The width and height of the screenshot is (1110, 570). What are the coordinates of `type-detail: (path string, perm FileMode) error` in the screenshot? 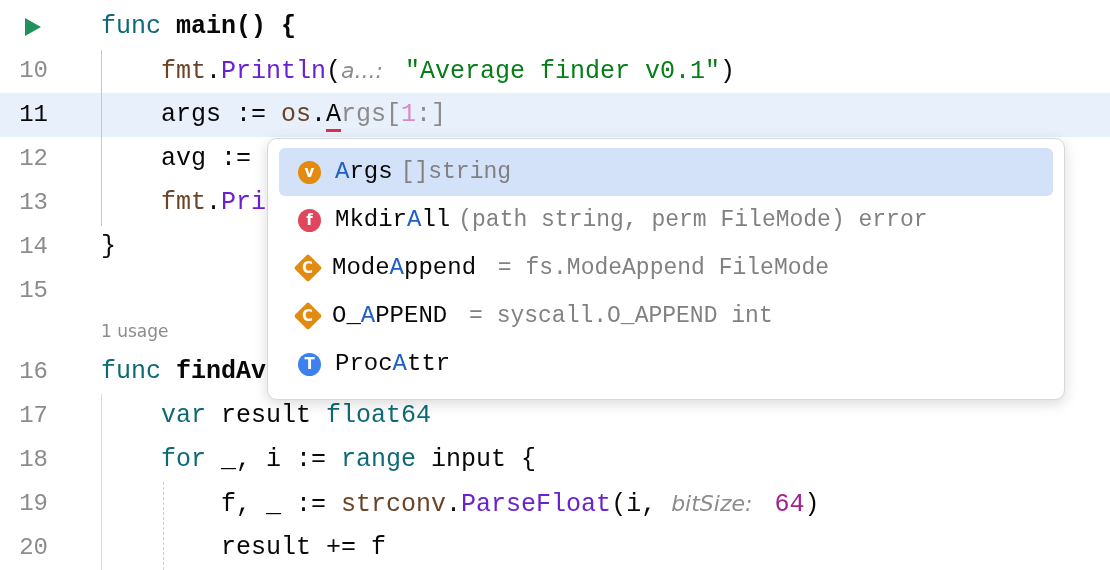 It's located at (693, 220).